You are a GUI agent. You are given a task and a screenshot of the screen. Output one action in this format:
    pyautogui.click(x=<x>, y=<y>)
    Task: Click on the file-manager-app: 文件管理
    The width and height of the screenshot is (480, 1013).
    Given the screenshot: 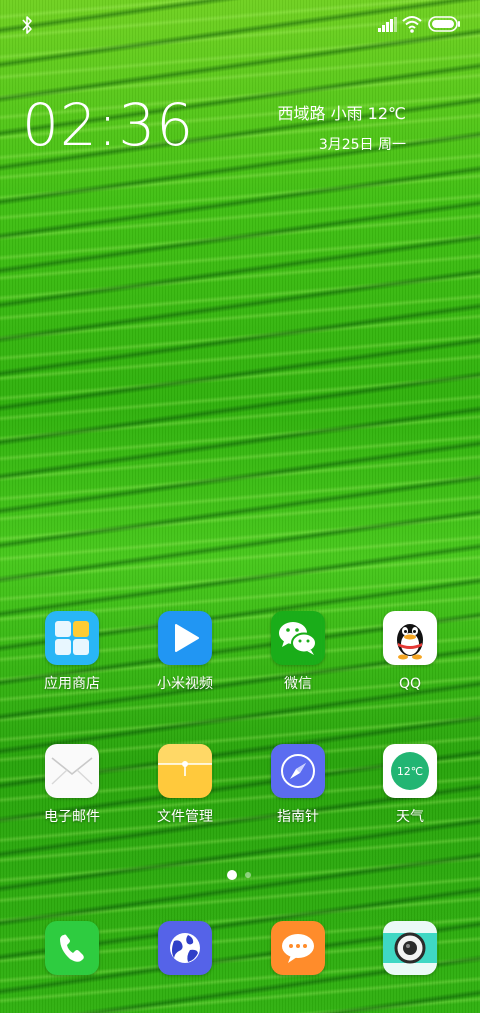 What is the action you would take?
    pyautogui.click(x=185, y=785)
    